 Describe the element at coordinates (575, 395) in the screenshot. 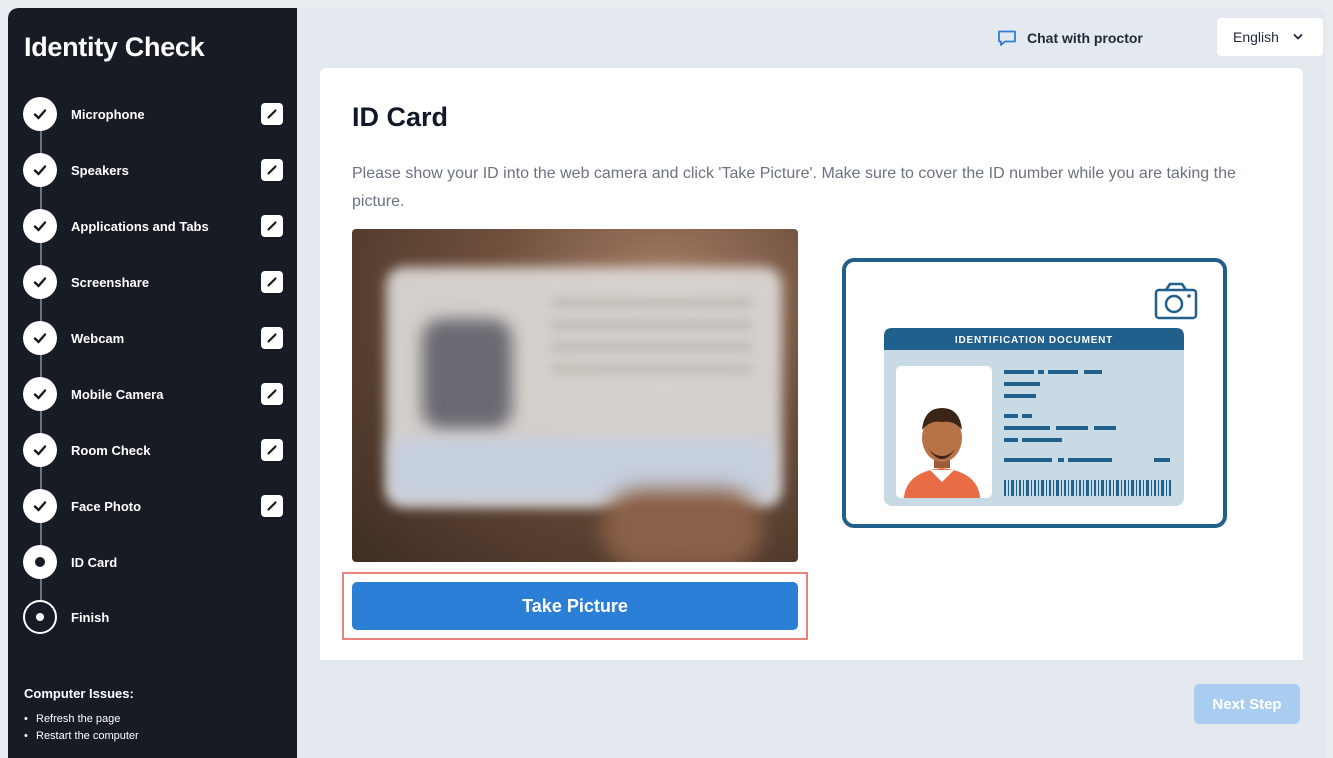

I see `webcam-preview` at that location.